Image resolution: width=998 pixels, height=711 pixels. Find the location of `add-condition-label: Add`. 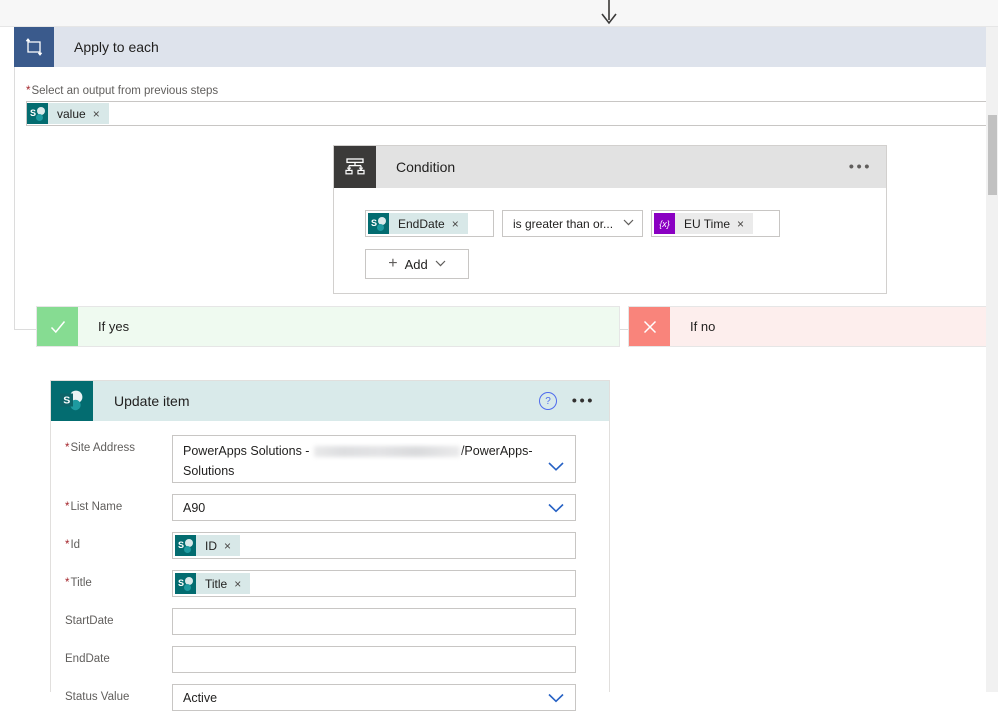

add-condition-label: Add is located at coordinates (416, 264).